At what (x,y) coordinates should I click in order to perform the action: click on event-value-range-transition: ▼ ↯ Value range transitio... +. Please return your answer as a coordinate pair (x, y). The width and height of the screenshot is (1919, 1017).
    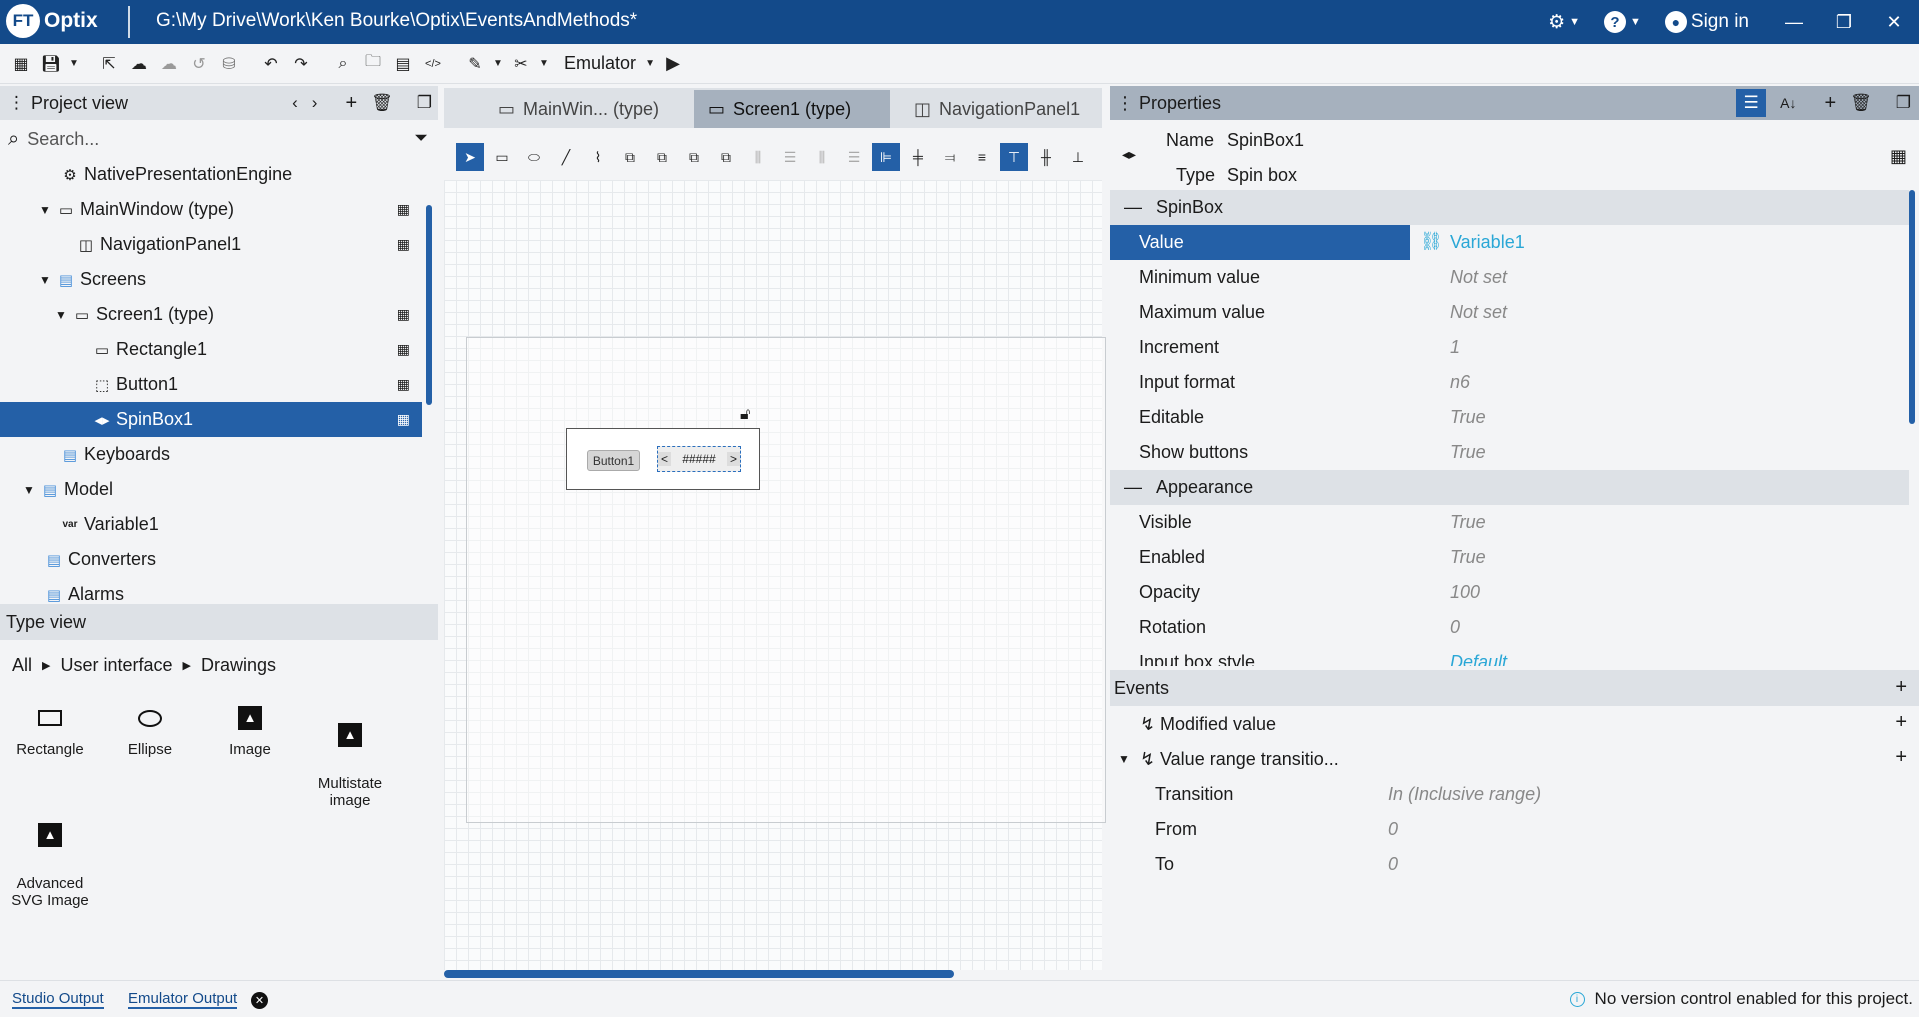
    Looking at the image, I should click on (1514, 759).